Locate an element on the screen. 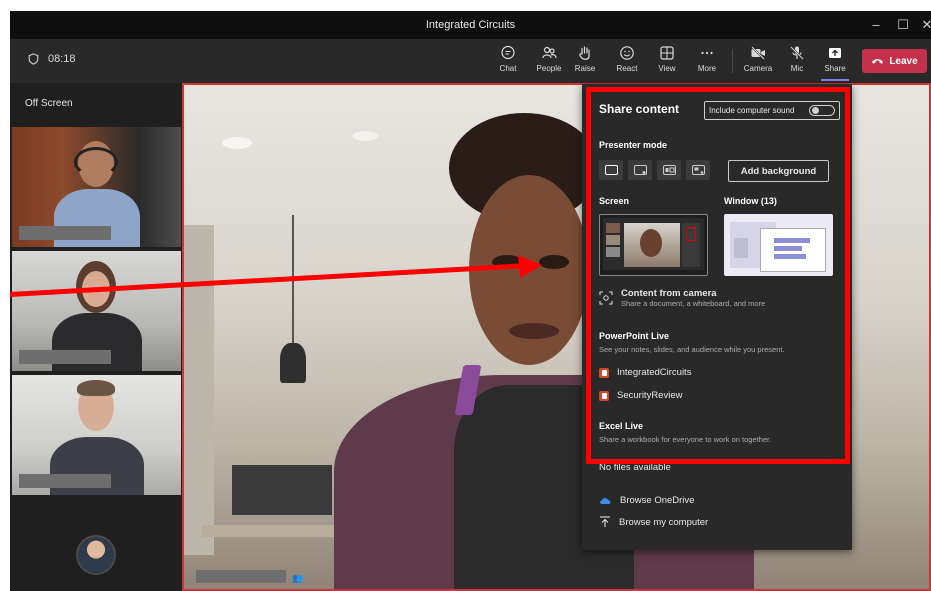 The image size is (931, 591). mic-button: Mic is located at coordinates (797, 59).